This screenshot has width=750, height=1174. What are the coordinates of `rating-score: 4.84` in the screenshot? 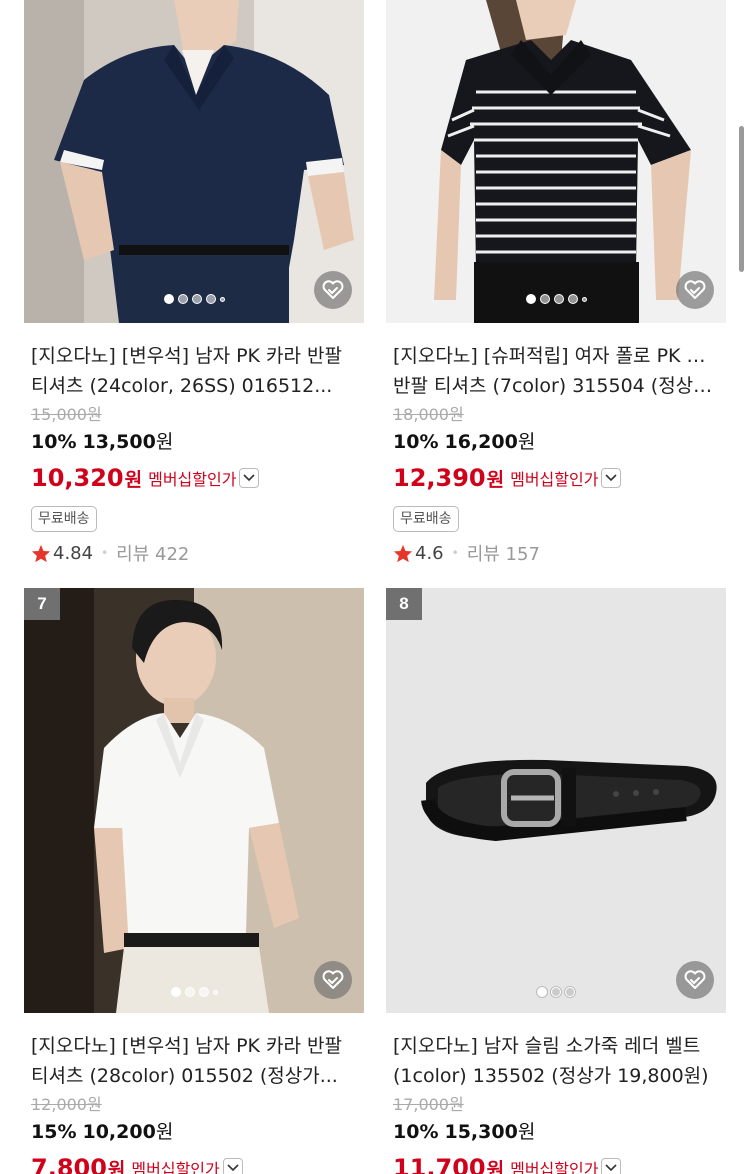 It's located at (73, 553).